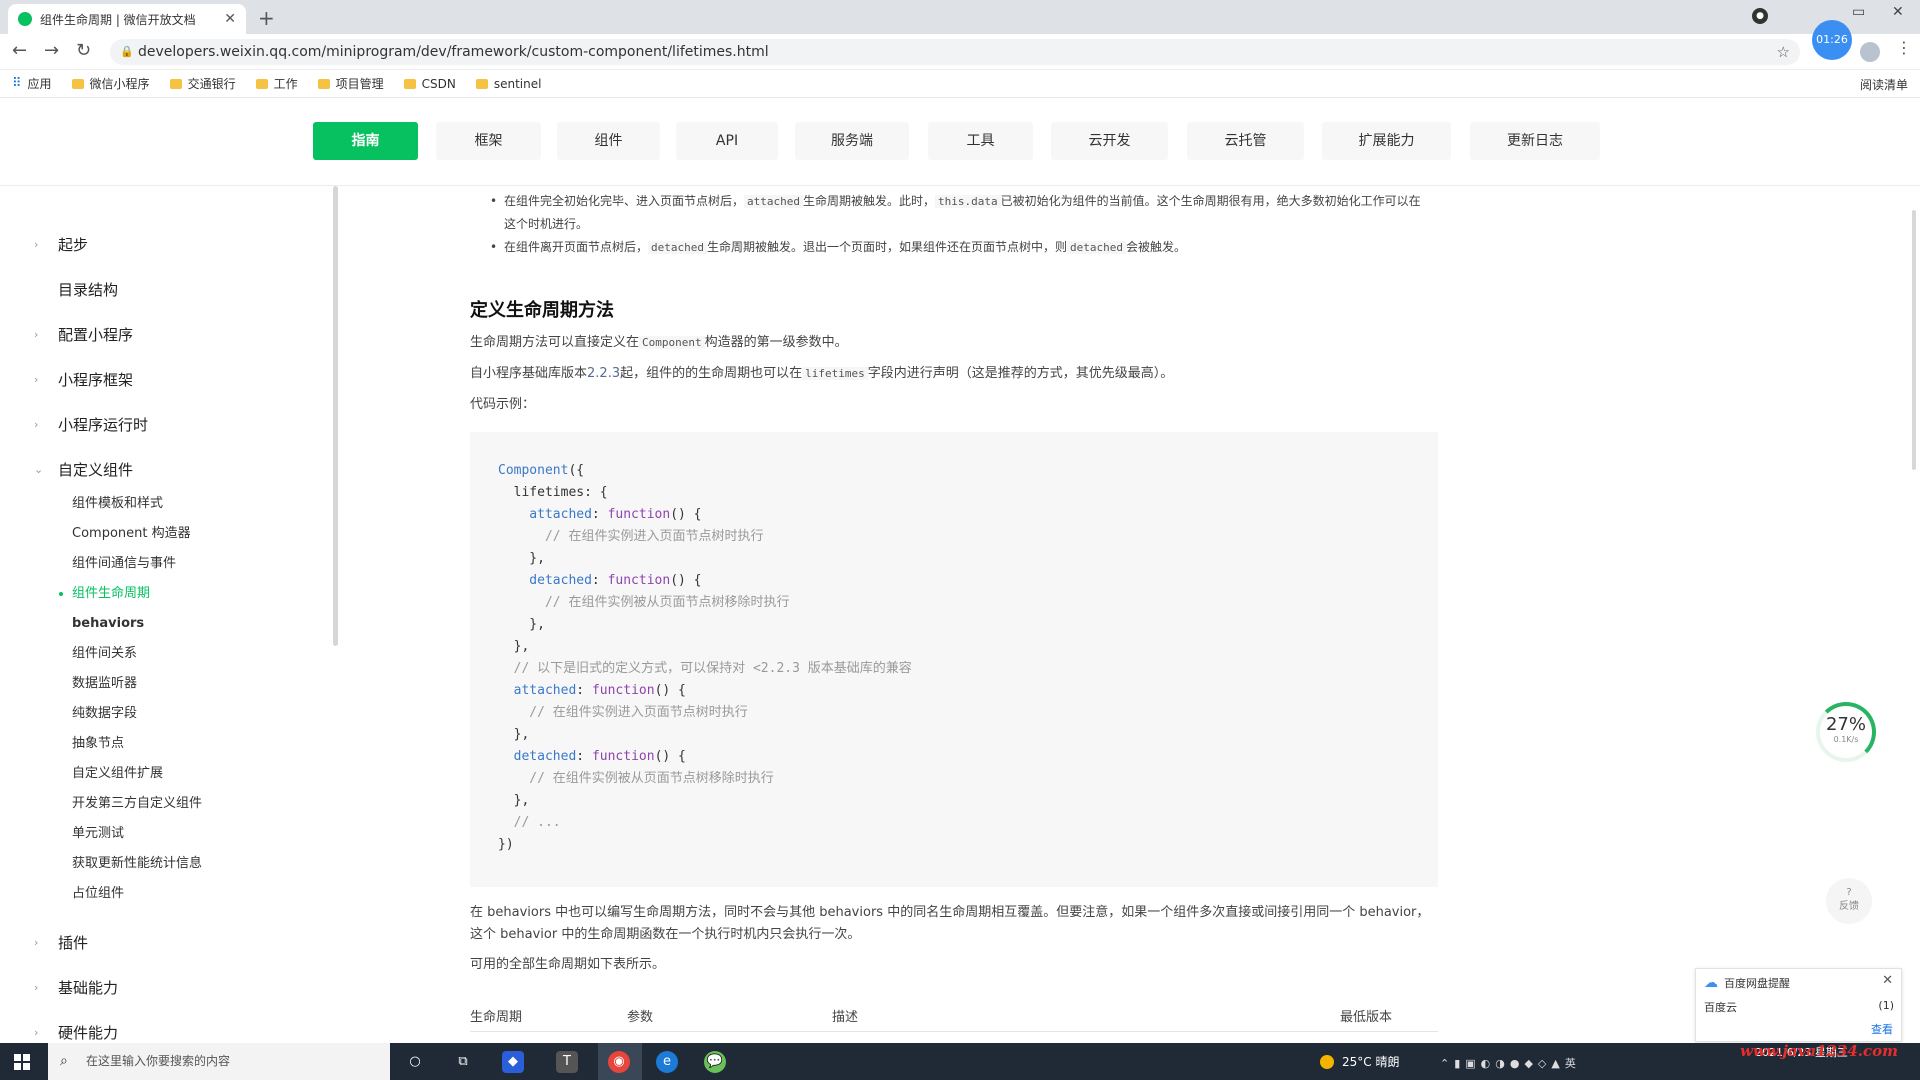 The height and width of the screenshot is (1080, 1920). I want to click on nav-tab-cloud-dev: 云开发, so click(1109, 141).